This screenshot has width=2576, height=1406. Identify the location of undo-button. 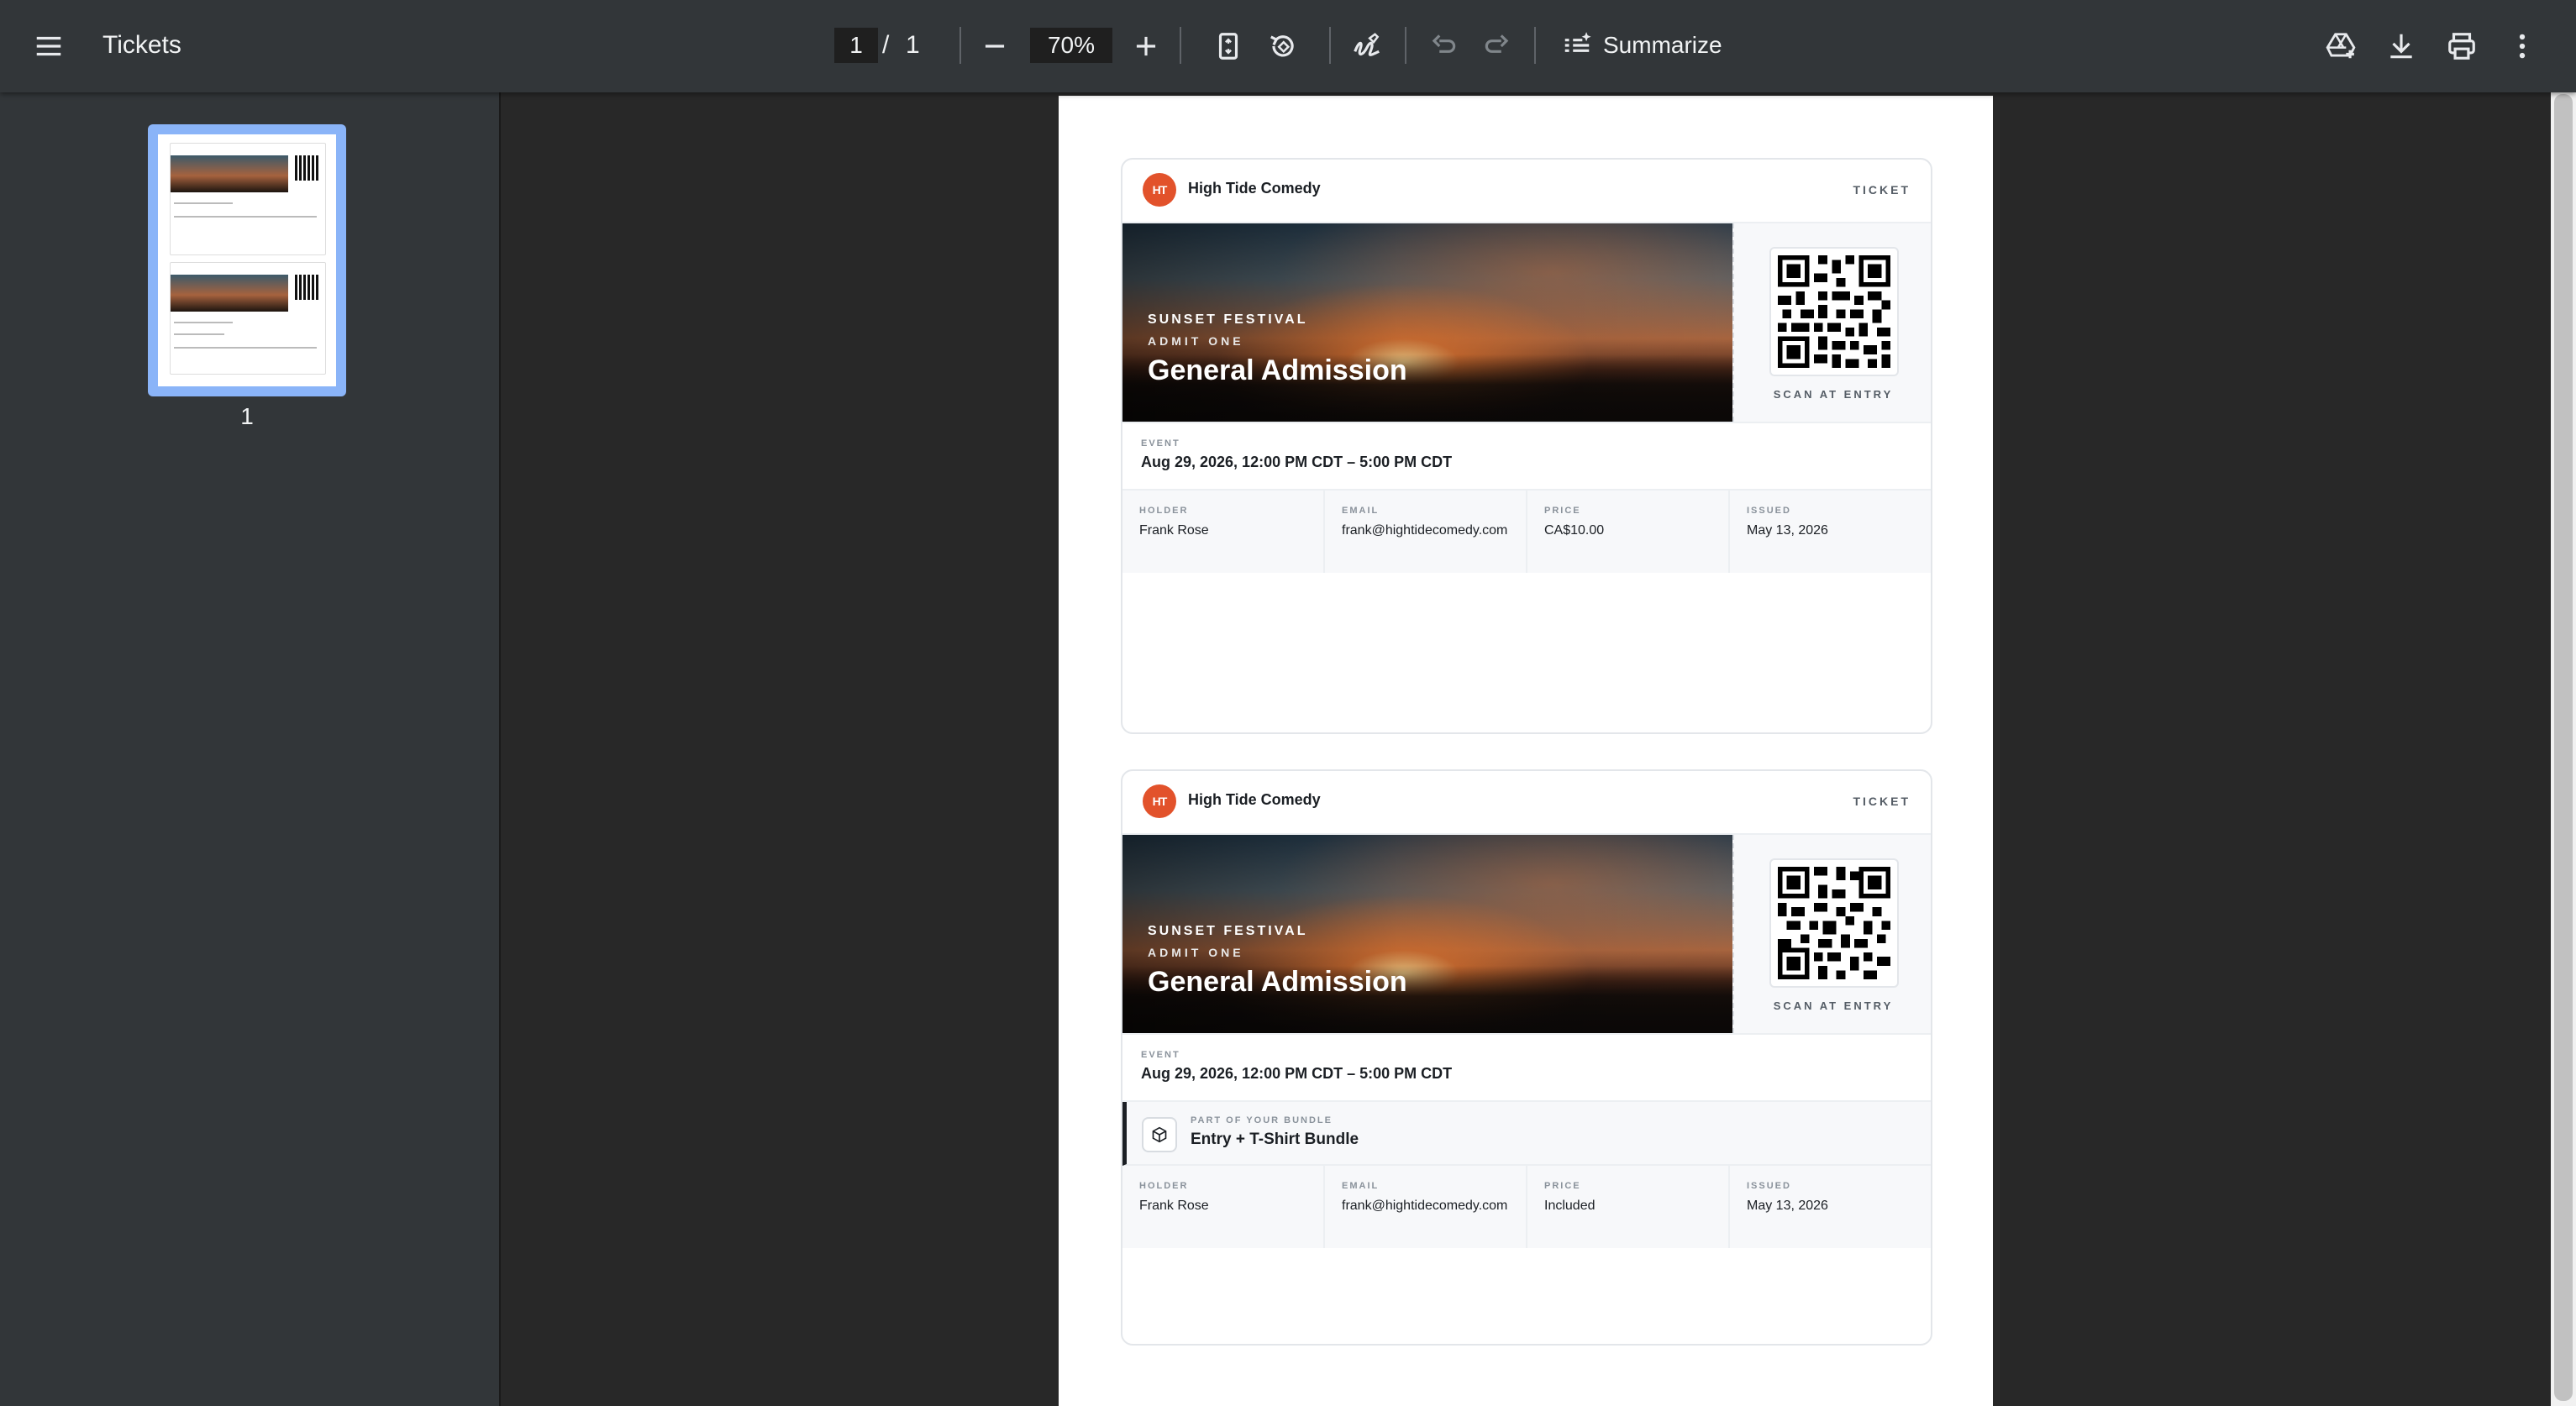
(1443, 46).